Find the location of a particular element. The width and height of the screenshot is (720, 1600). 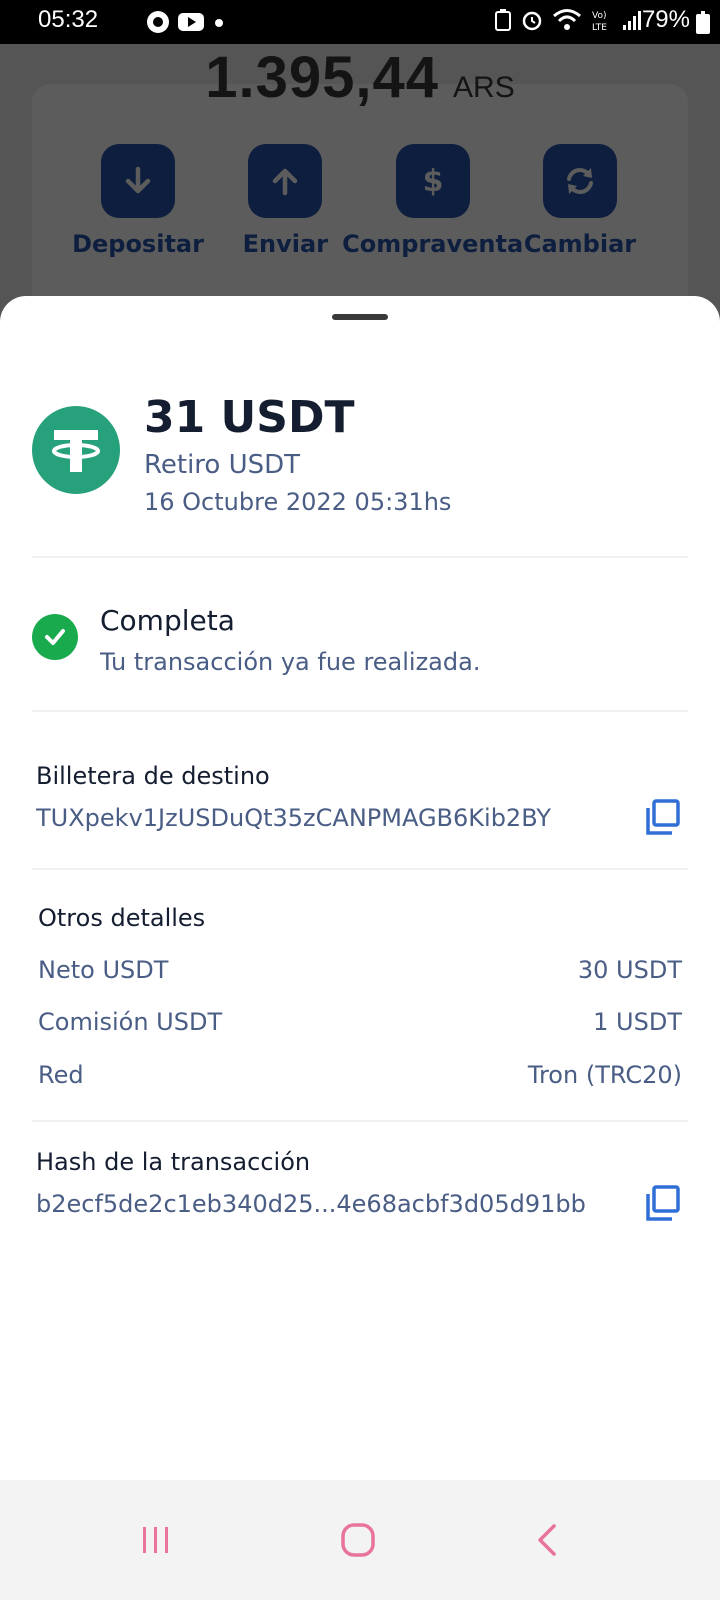

detail-key: Neto USDT is located at coordinates (103, 970).